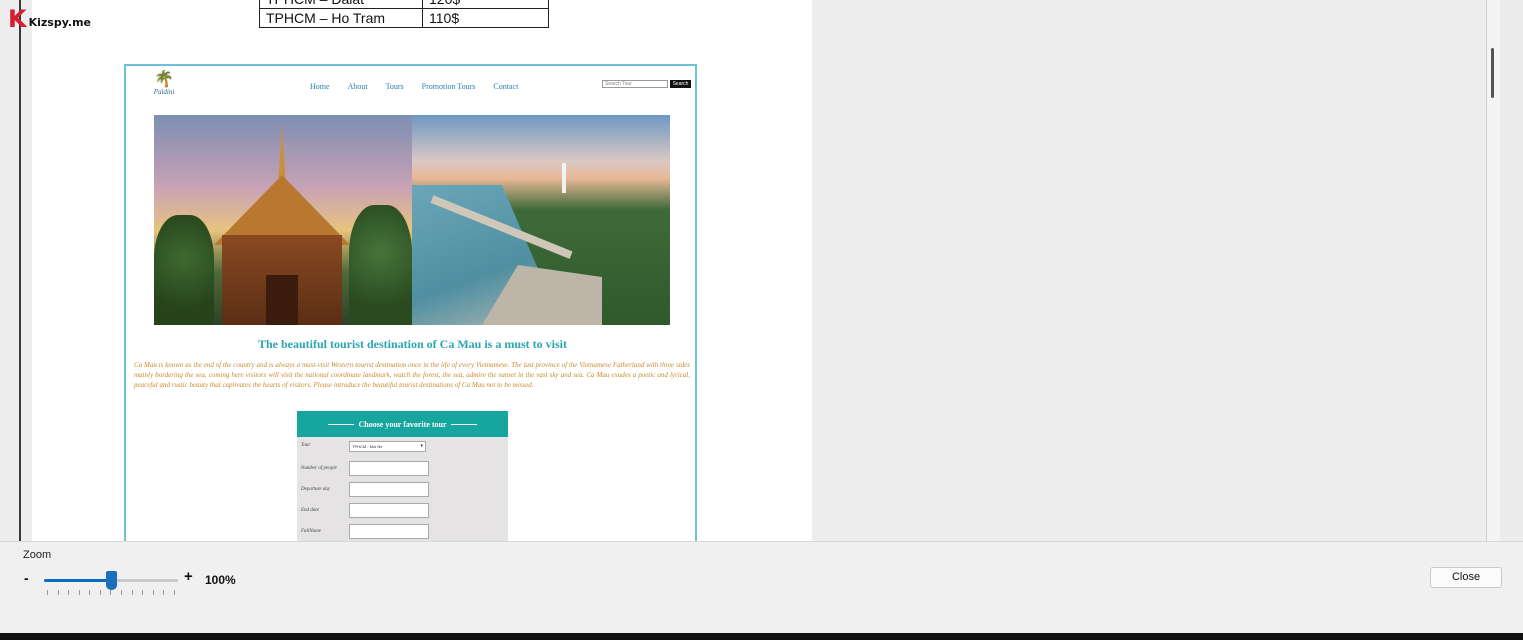 The image size is (1523, 640). What do you see at coordinates (505, 86) in the screenshot?
I see `nav-contact: Contact` at bounding box center [505, 86].